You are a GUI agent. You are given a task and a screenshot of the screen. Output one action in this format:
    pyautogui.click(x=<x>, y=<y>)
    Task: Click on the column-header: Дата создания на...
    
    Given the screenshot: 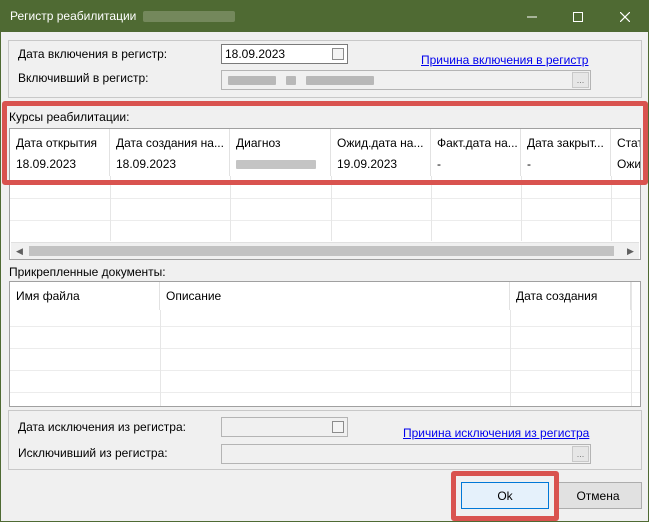 What is the action you would take?
    pyautogui.click(x=170, y=143)
    